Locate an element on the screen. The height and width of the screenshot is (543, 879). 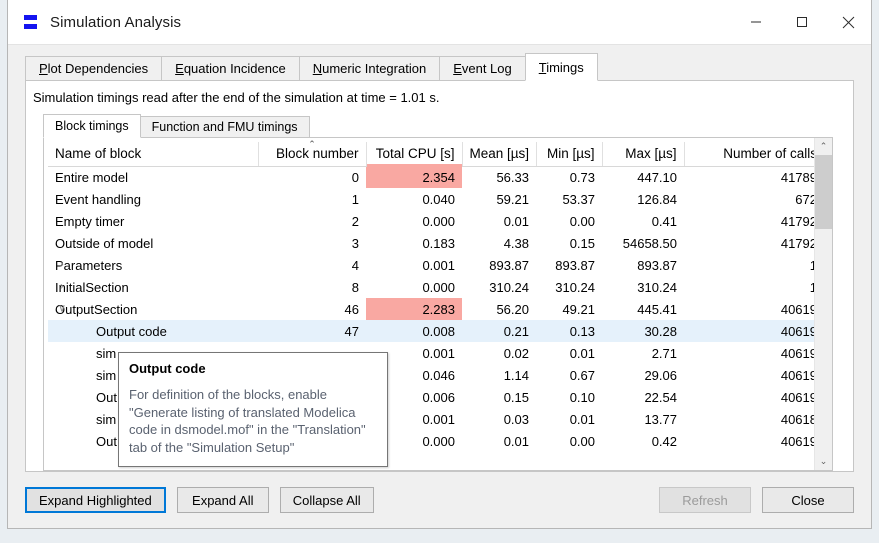
cell-block-number: 4 is located at coordinates (355, 265).